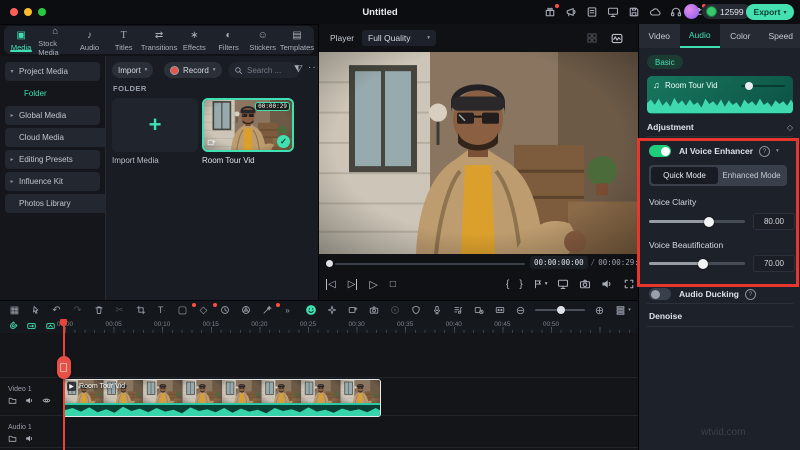 Image resolution: width=800 pixels, height=450 pixels. What do you see at coordinates (89, 40) in the screenshot?
I see `tab-audio: ♪ Audio` at bounding box center [89, 40].